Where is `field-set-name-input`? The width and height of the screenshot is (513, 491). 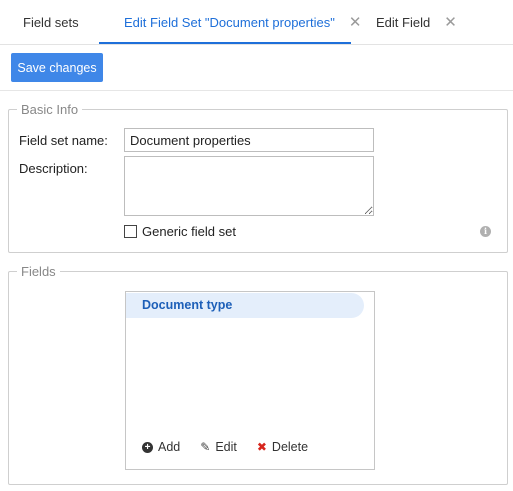 field-set-name-input is located at coordinates (249, 140).